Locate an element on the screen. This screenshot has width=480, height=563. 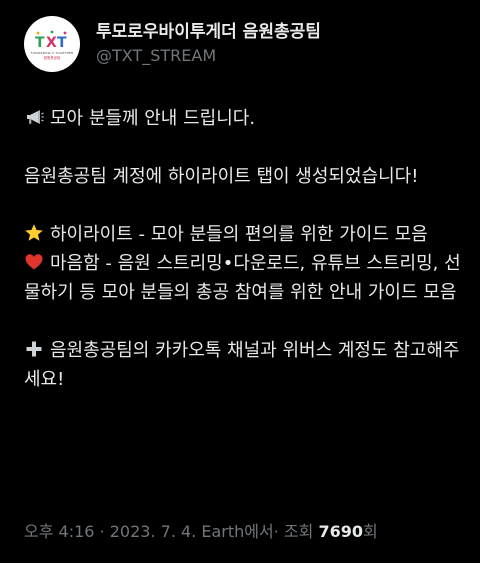
tweet-date: 2023. 7. 4. is located at coordinates (153, 531).